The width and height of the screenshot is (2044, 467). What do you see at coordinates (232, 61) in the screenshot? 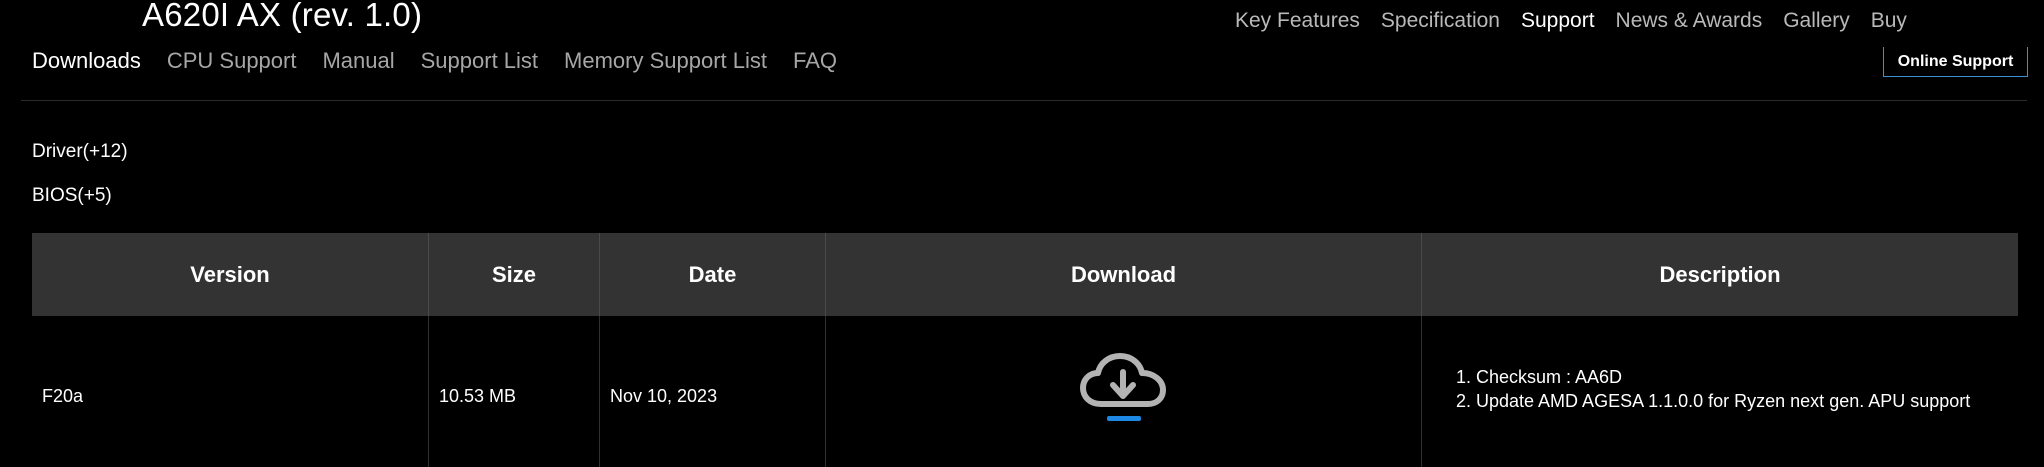
I see `tab-cpu-support: CPU Support` at bounding box center [232, 61].